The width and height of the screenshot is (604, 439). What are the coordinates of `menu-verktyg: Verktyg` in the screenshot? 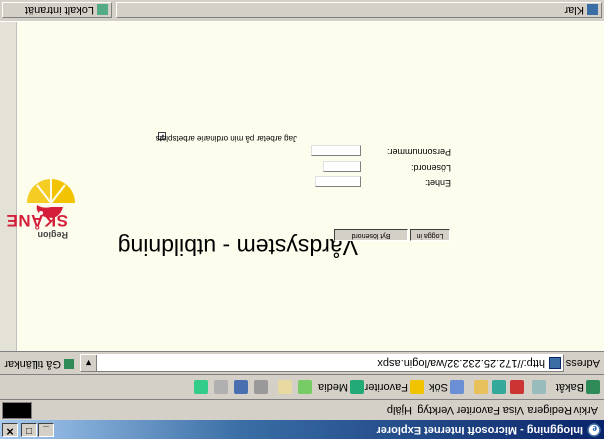 It's located at (435, 410).